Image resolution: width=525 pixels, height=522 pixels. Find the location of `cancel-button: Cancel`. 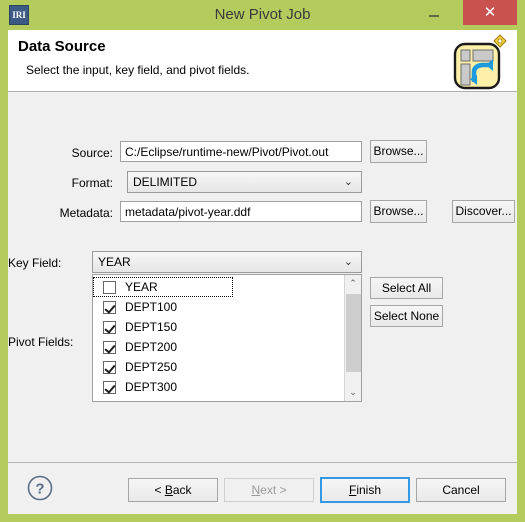

cancel-button: Cancel is located at coordinates (461, 490).